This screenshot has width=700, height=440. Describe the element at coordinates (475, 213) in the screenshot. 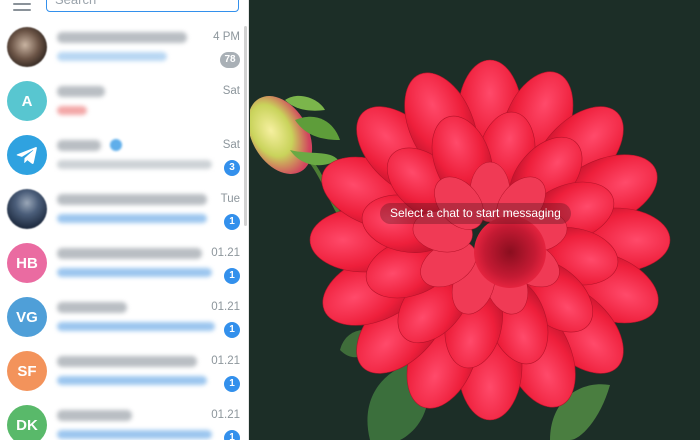

I see `select-chat-hint: Select a chat to start messaging` at that location.